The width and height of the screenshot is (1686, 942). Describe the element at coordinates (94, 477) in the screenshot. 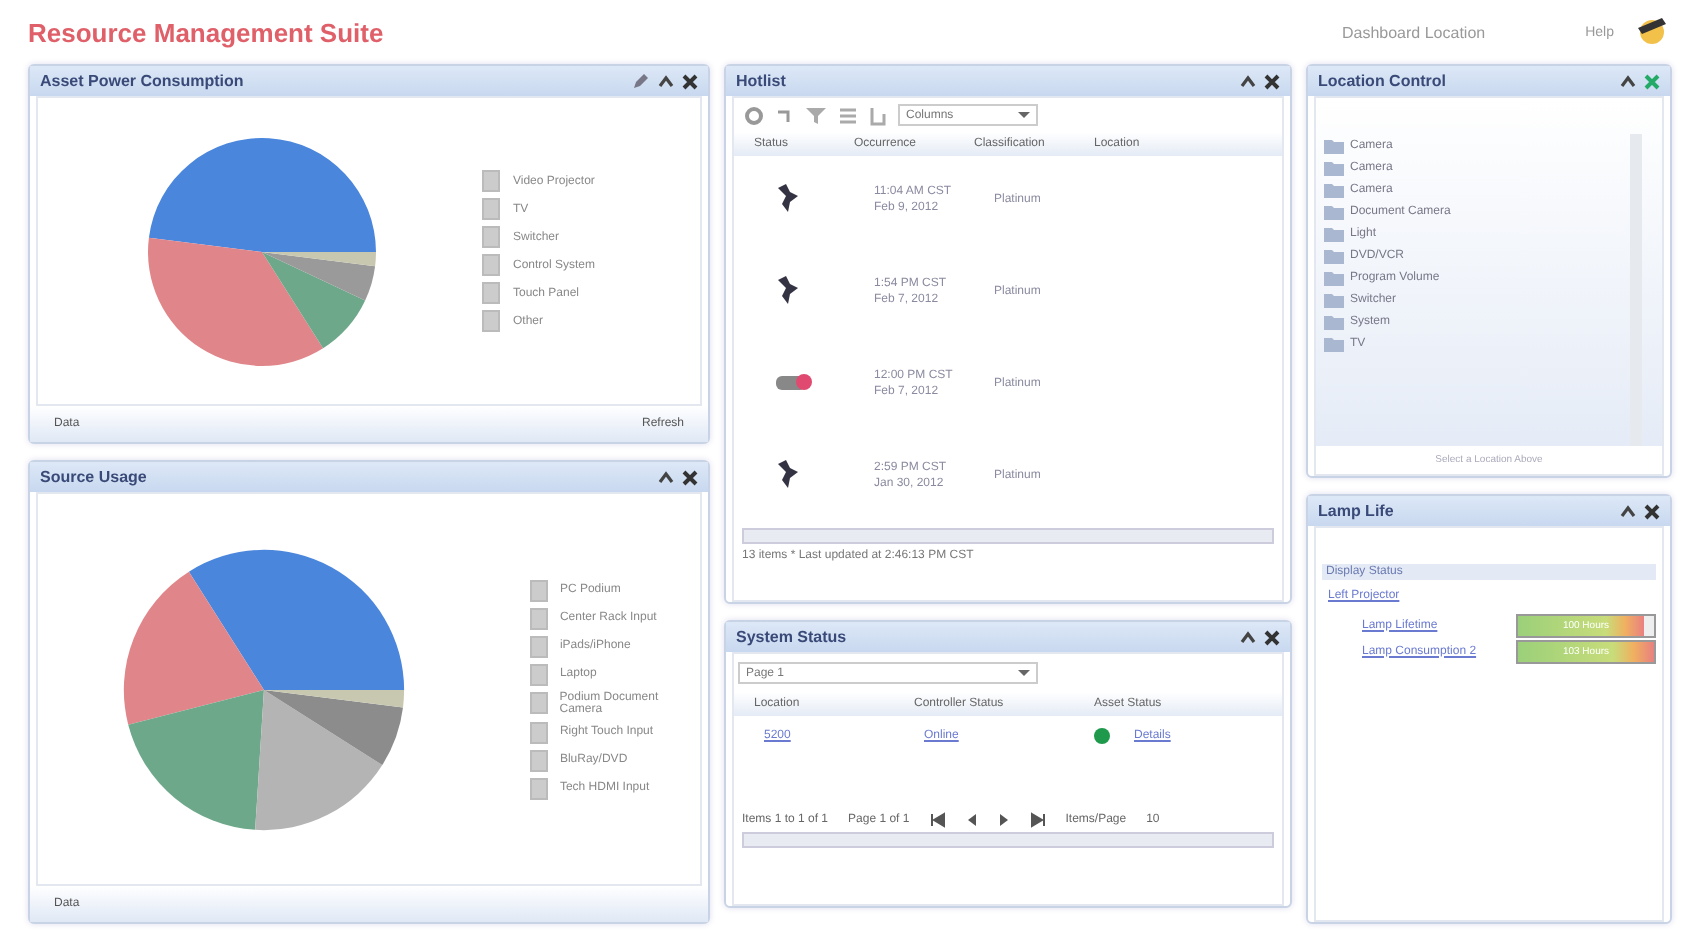

I see `panel-title: Source Usage` at that location.